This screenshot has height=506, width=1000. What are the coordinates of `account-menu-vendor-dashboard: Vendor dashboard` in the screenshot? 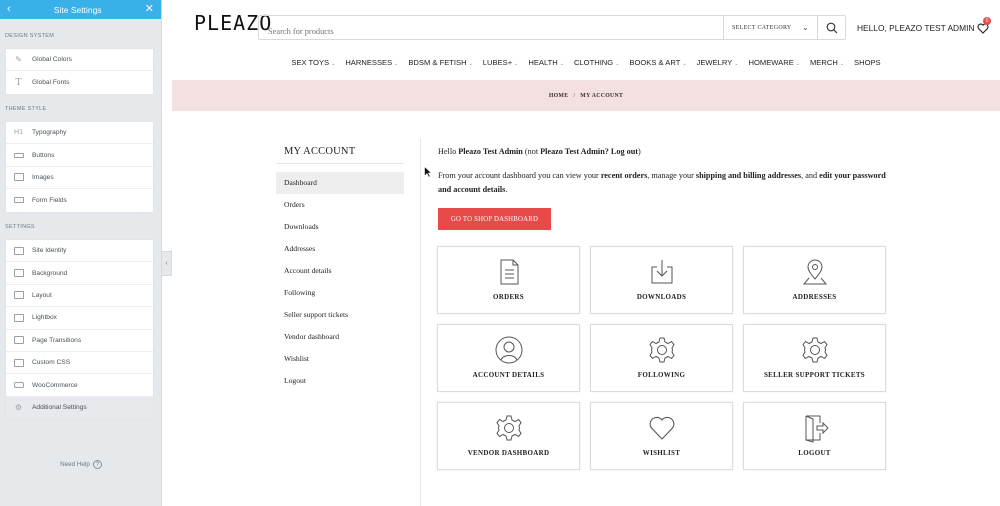 It's located at (340, 337).